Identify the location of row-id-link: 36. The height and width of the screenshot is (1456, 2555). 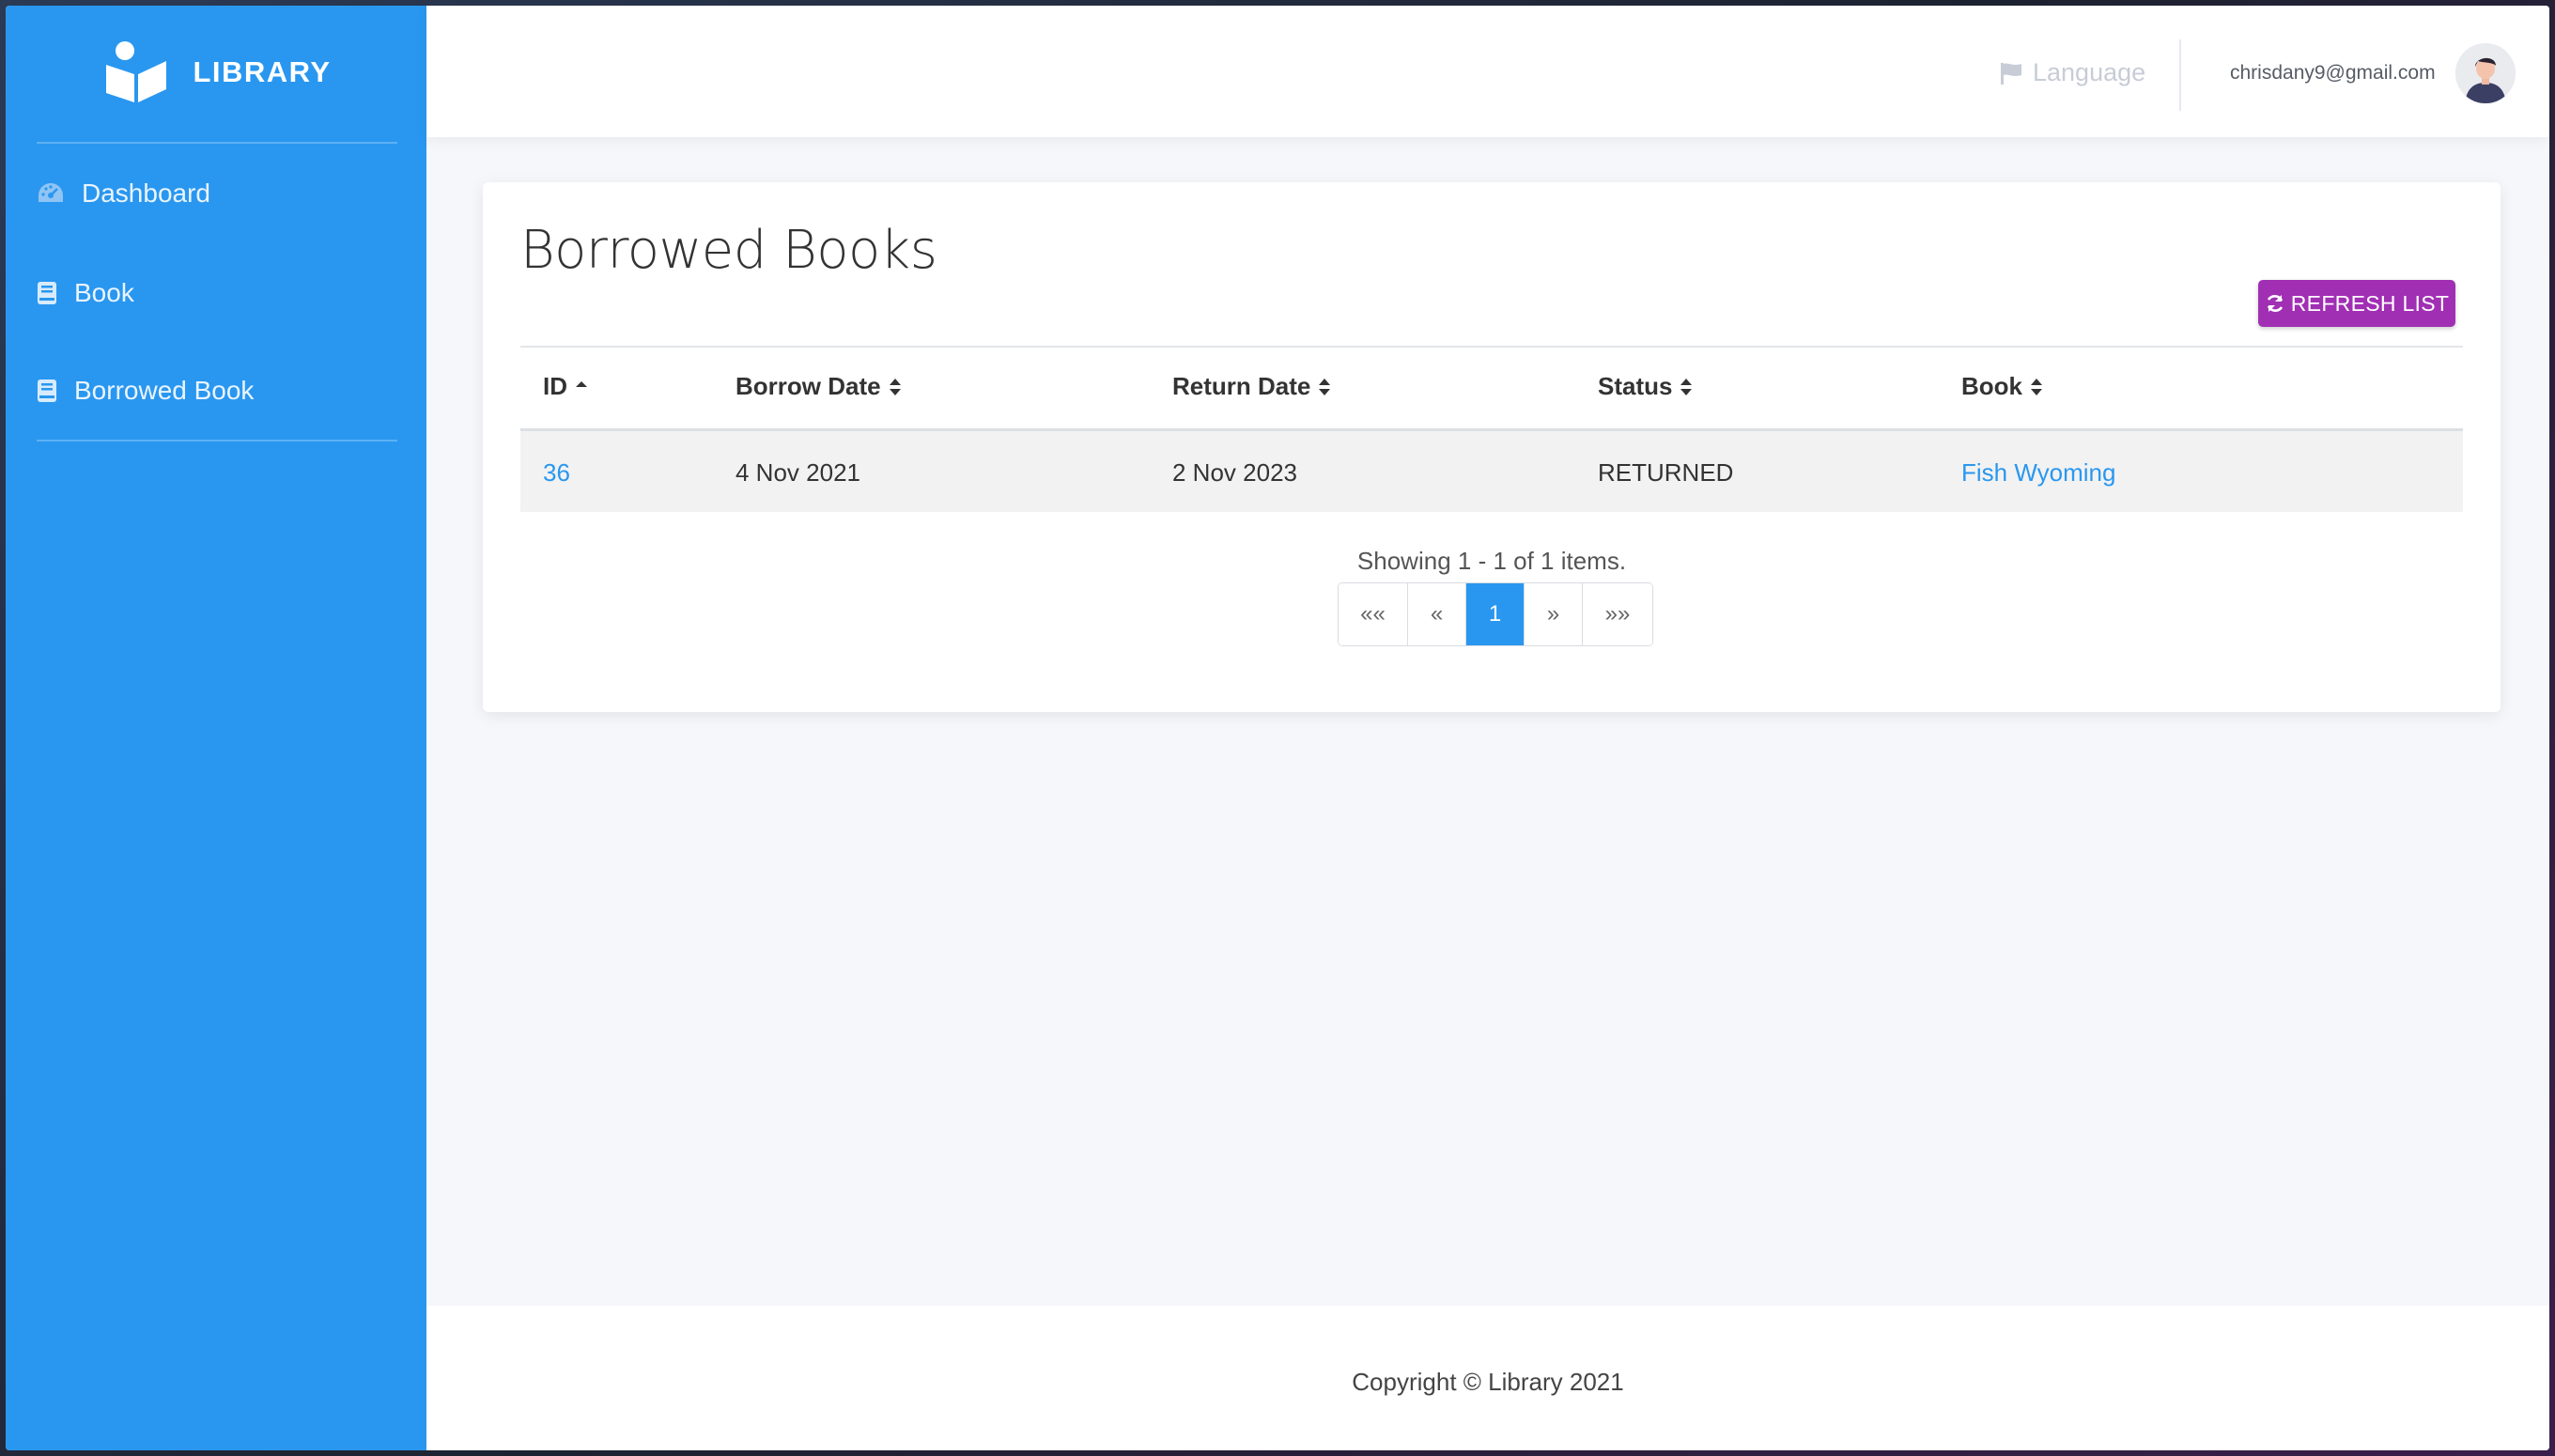
(556, 473).